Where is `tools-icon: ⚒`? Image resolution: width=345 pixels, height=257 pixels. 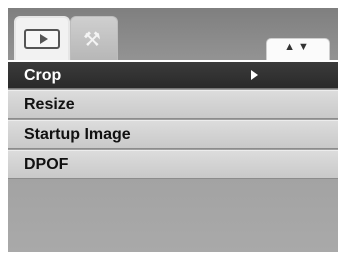
tools-icon: ⚒ is located at coordinates (92, 39).